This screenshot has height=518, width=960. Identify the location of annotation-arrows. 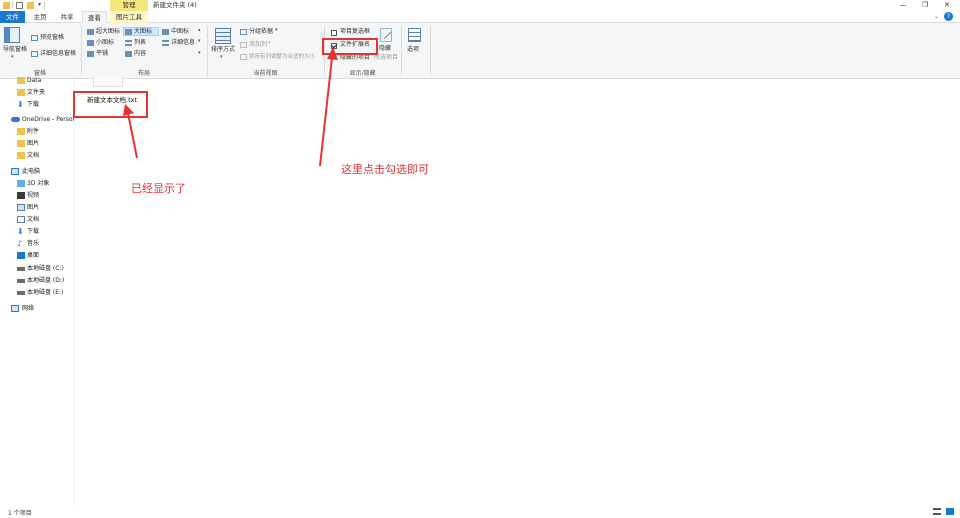
(230, 107).